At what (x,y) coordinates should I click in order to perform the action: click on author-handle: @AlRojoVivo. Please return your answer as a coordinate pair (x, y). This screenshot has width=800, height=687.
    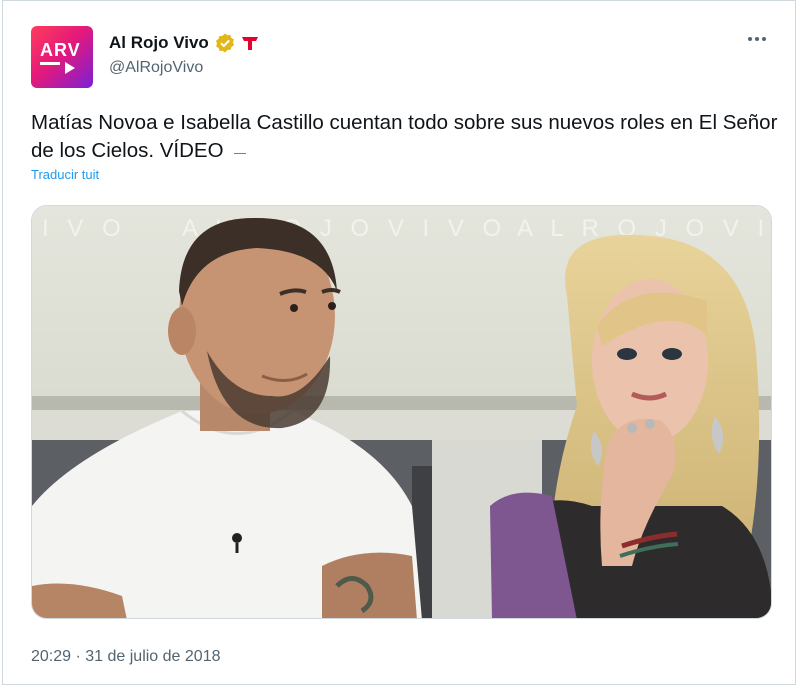
    Looking at the image, I should click on (156, 68).